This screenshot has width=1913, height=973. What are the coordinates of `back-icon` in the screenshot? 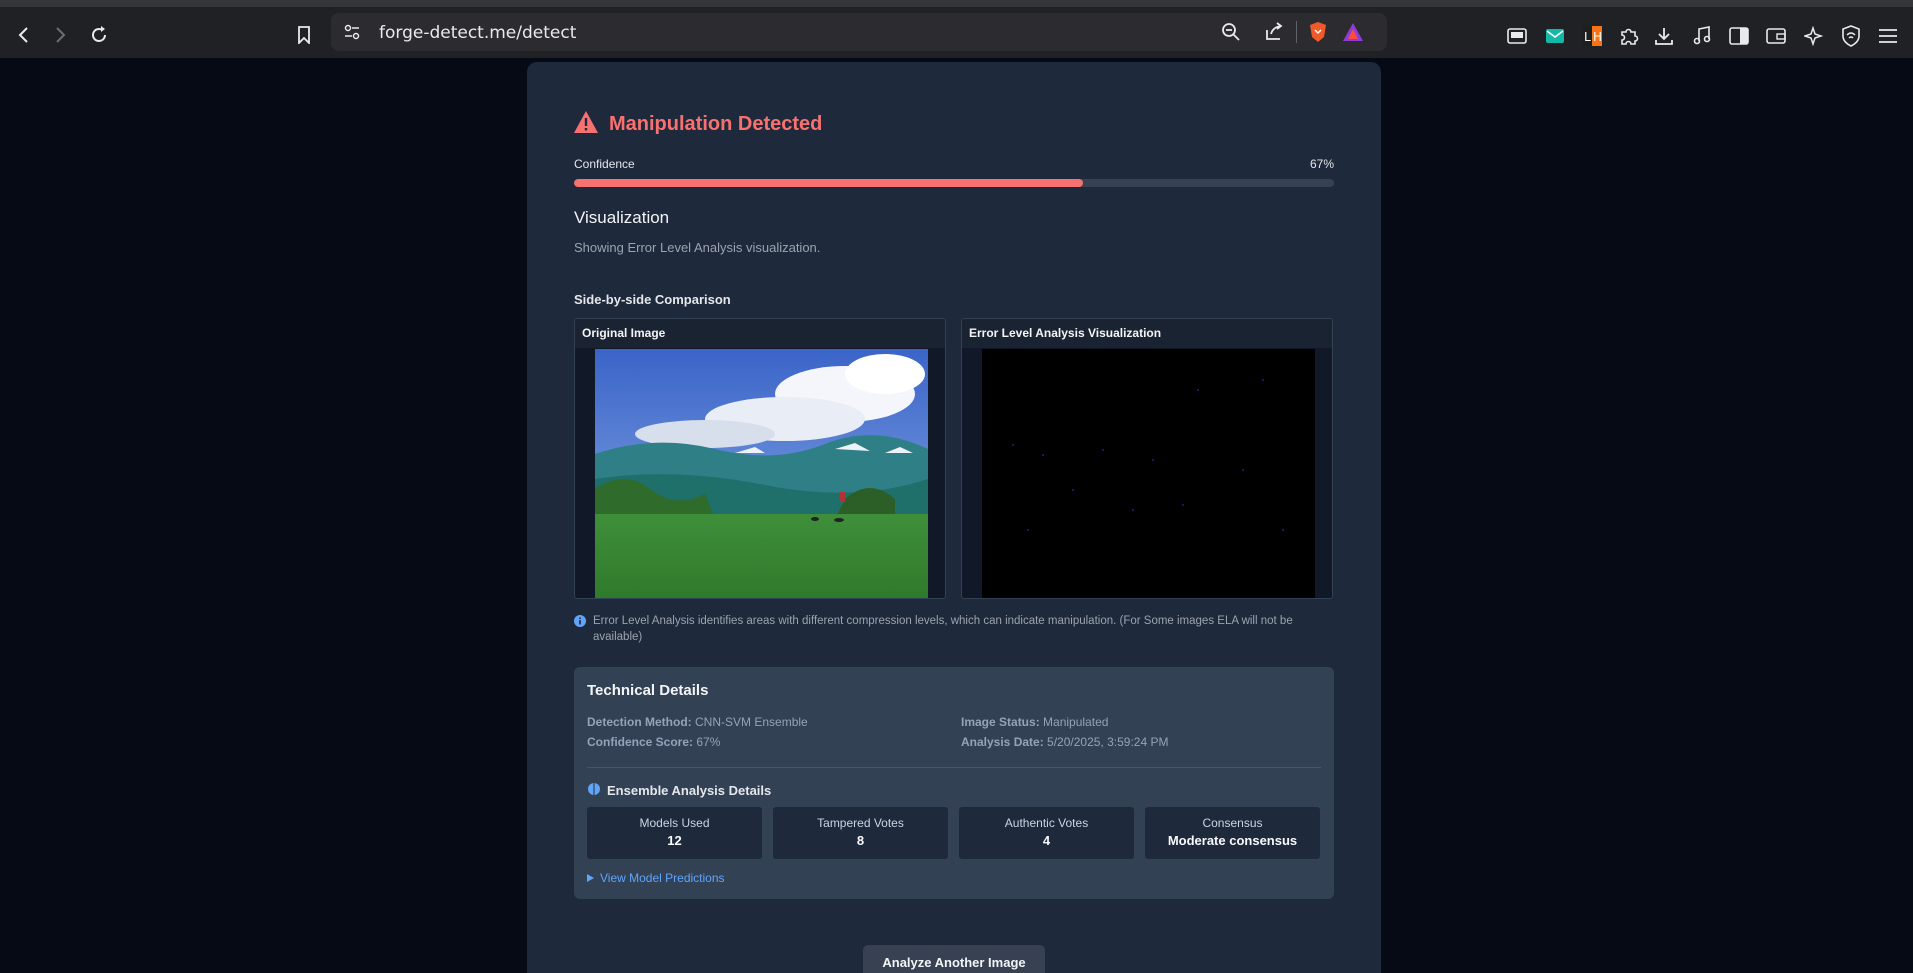 It's located at (24, 35).